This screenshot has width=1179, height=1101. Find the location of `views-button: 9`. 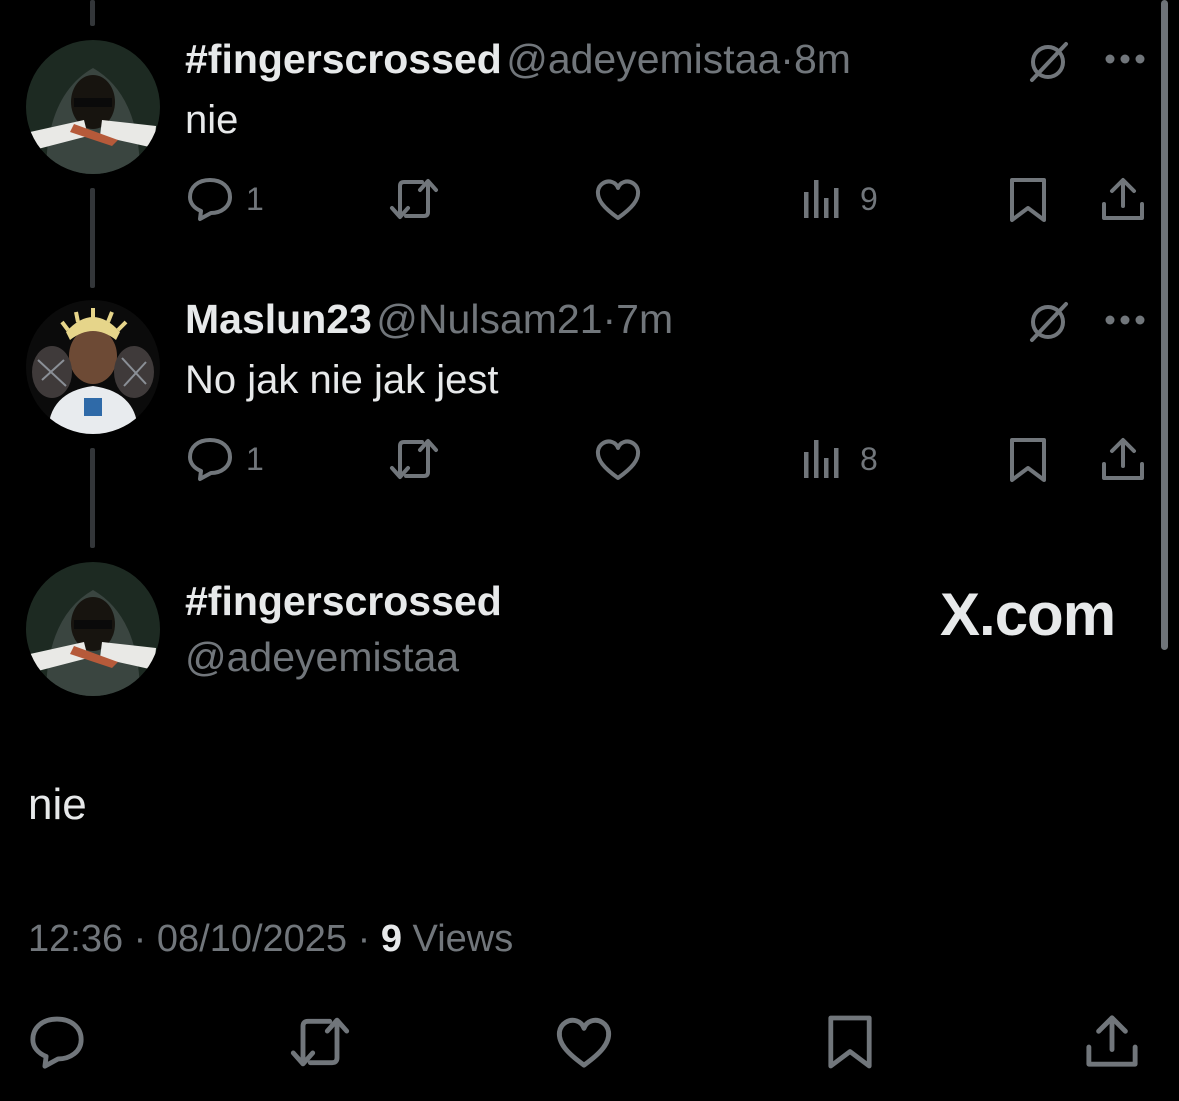

views-button: 9 is located at coordinates (840, 199).